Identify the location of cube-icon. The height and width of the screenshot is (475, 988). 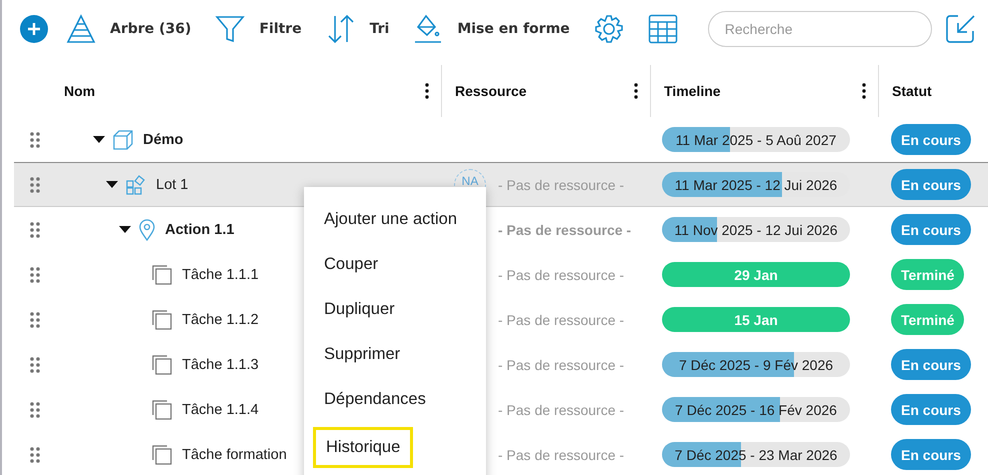
(123, 140).